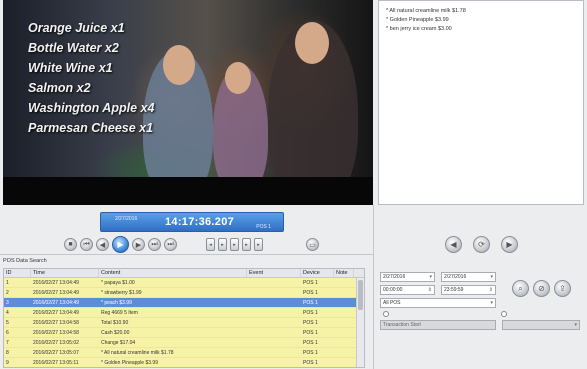 This screenshot has height=369, width=587. I want to click on table-scrollbar, so click(360, 322).